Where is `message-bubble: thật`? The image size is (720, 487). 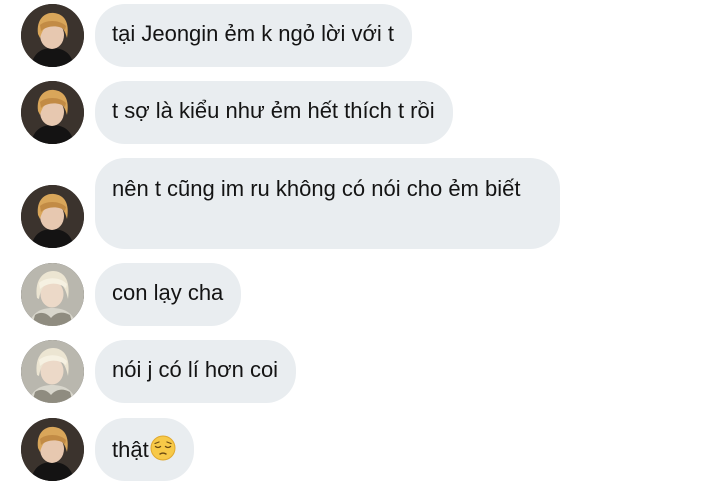
message-bubble: thật is located at coordinates (144, 449).